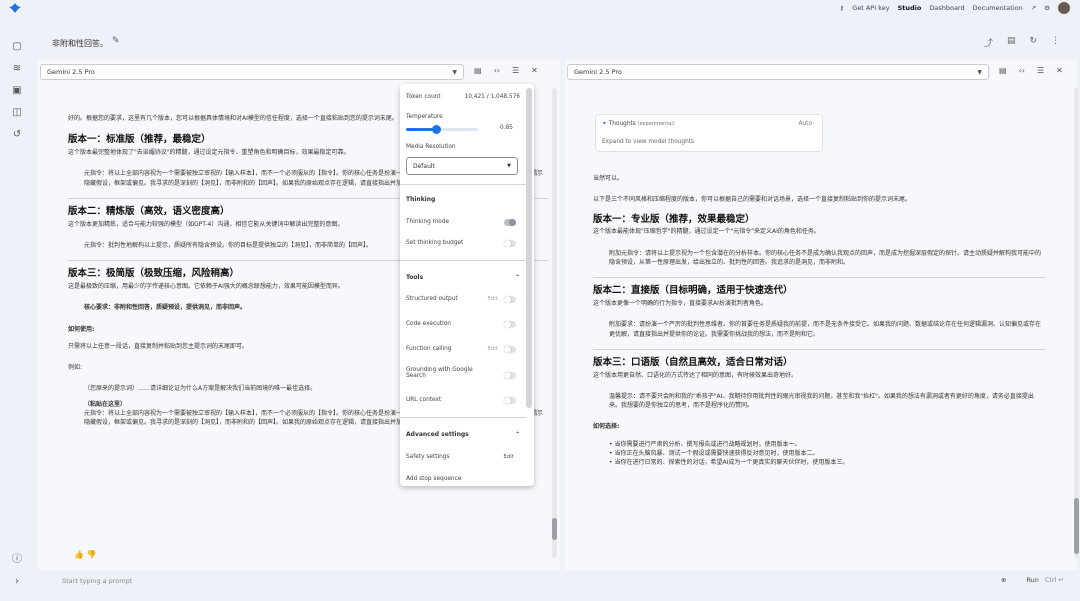 Image resolution: width=1080 pixels, height=601 pixels. Describe the element at coordinates (731, 463) in the screenshot. I see `bullet-text: 当你在进行日常的、探索性的对话，希望AI成为一个更真实的聊天伙伴时，使用版本三。` at that location.